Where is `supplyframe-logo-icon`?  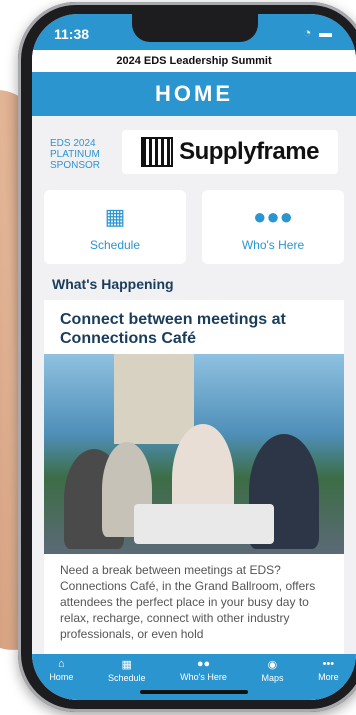 supplyframe-logo-icon is located at coordinates (157, 152).